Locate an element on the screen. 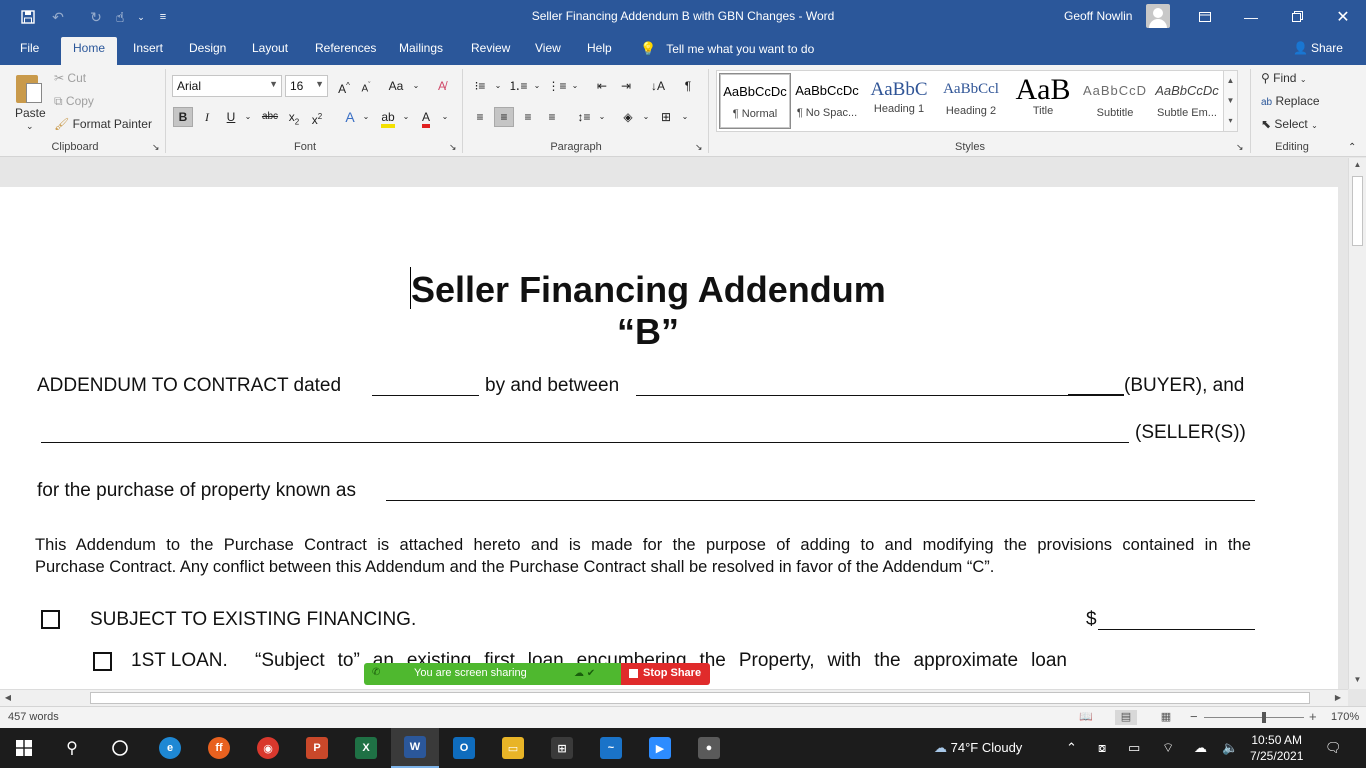  multilevel-list-dropdown-icon: ⌄ is located at coordinates (575, 86).